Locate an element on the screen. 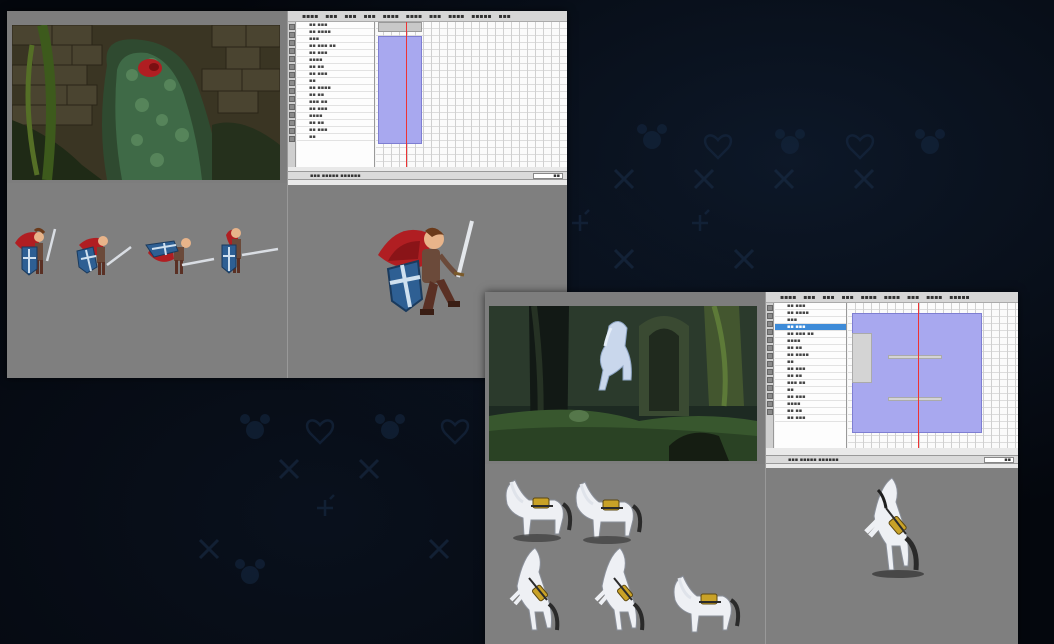  castle-scene-image is located at coordinates (146, 102).